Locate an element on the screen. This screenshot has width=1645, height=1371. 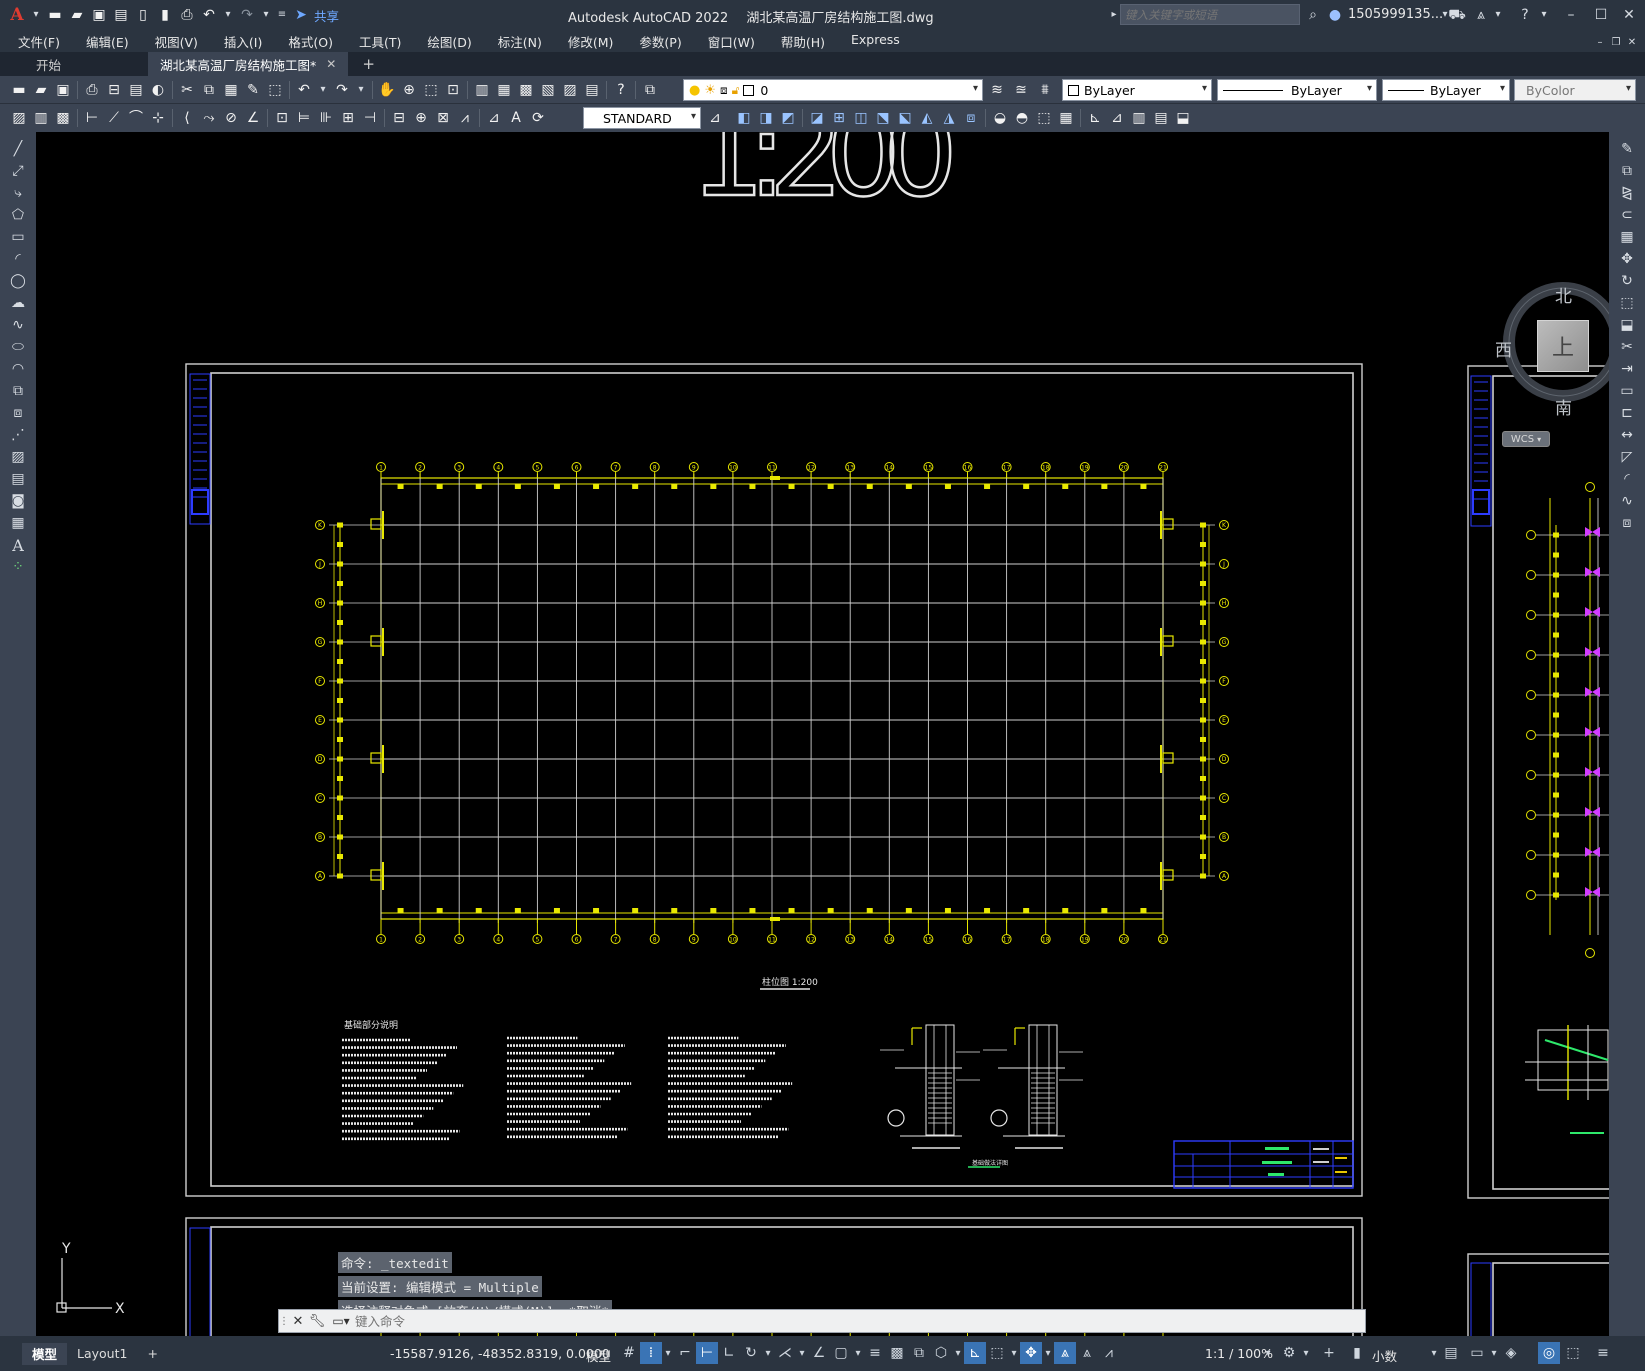
layer-dropdown: ● ☀ ⧈ 🔓︎ 0 ▾ is located at coordinates (833, 90).